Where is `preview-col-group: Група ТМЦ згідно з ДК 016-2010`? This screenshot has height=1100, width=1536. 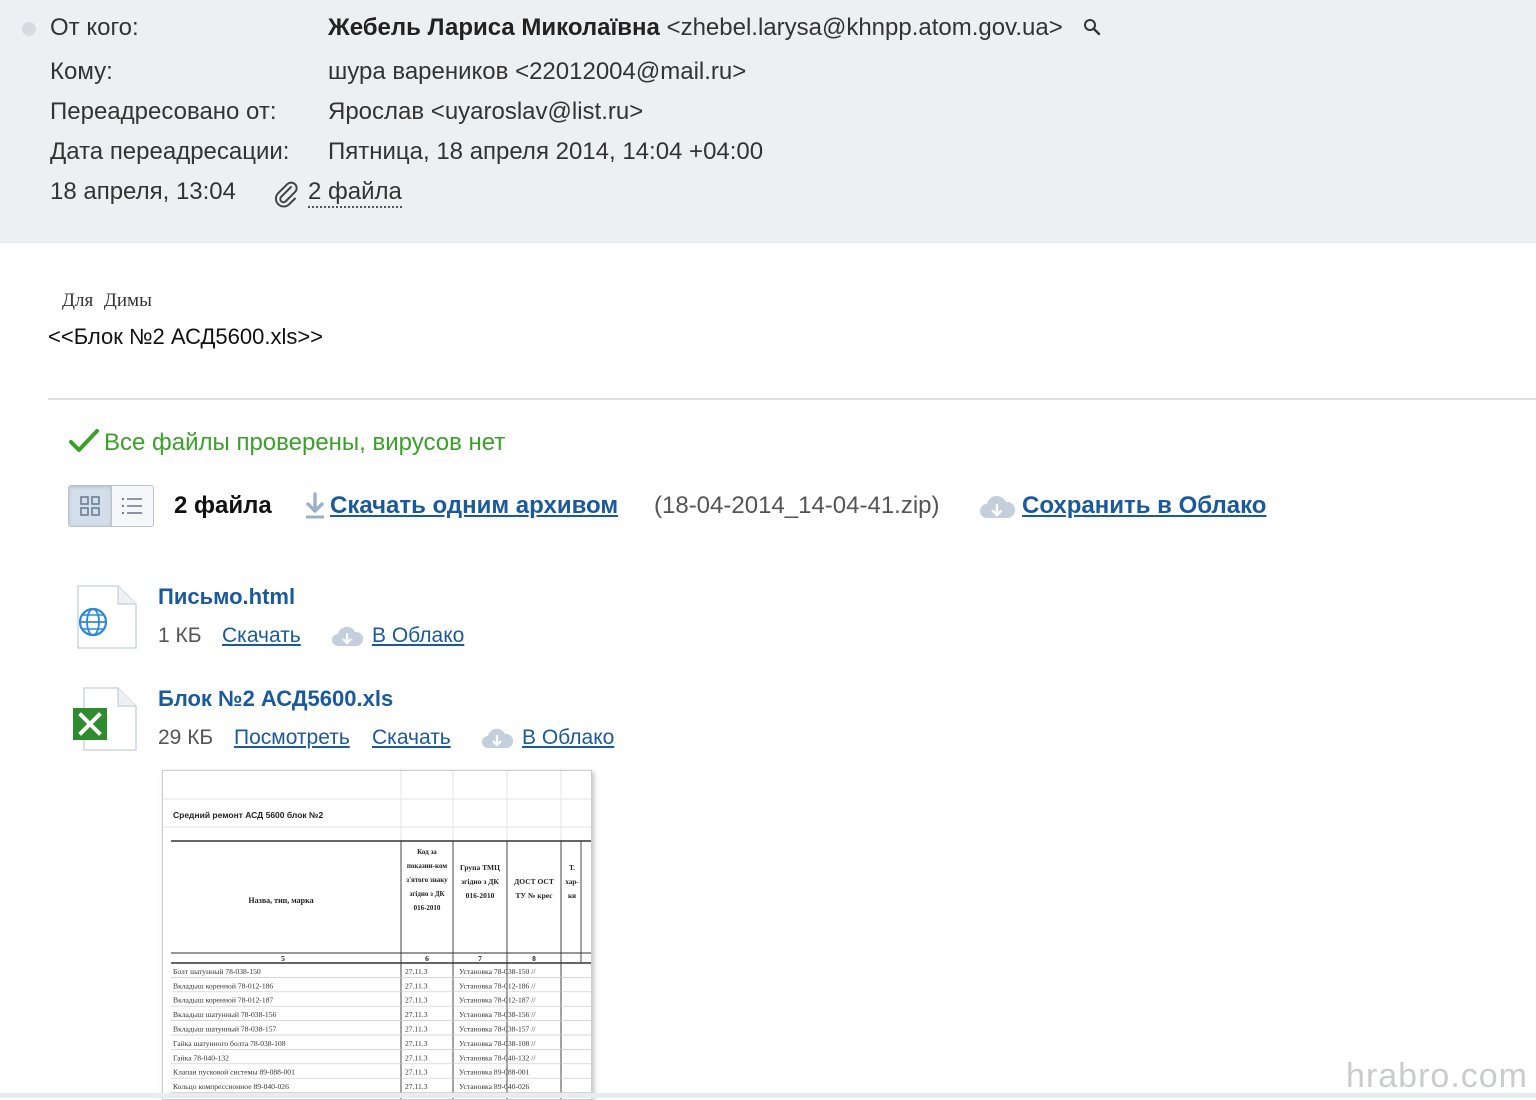 preview-col-group: Група ТМЦ згідно з ДК 016-2010 is located at coordinates (480, 881).